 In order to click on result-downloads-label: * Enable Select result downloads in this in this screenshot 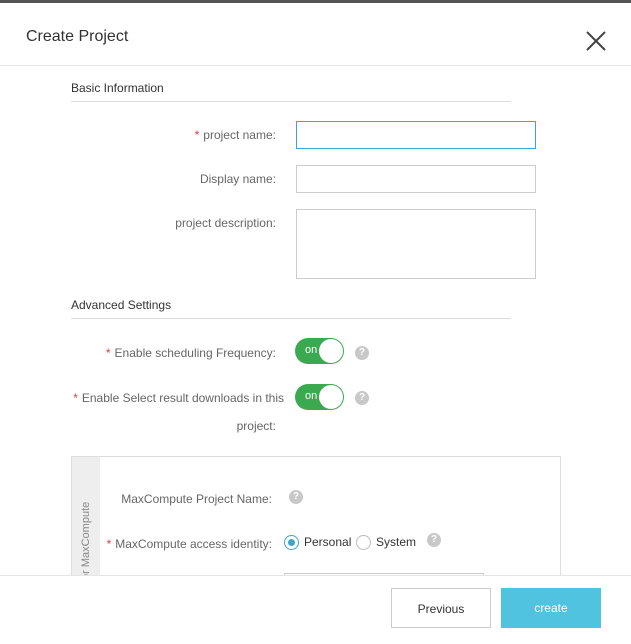, I will do `click(178, 398)`.